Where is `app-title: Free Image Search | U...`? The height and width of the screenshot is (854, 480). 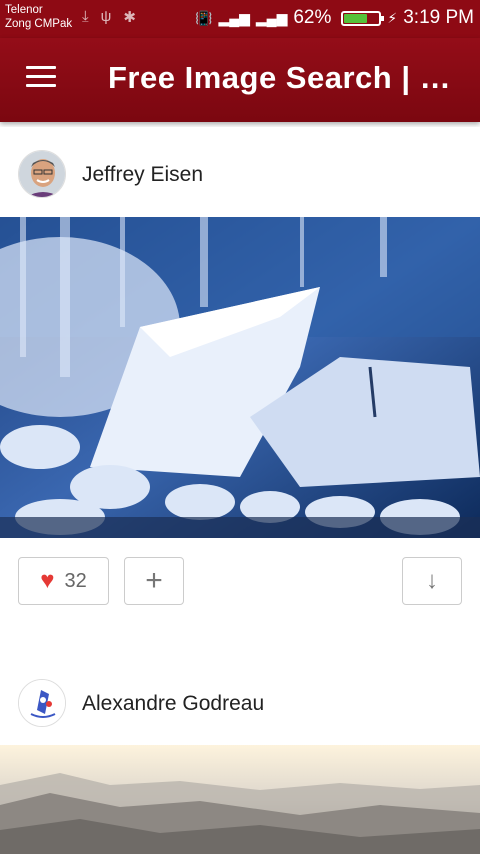 app-title: Free Image Search | U... is located at coordinates (288, 77).